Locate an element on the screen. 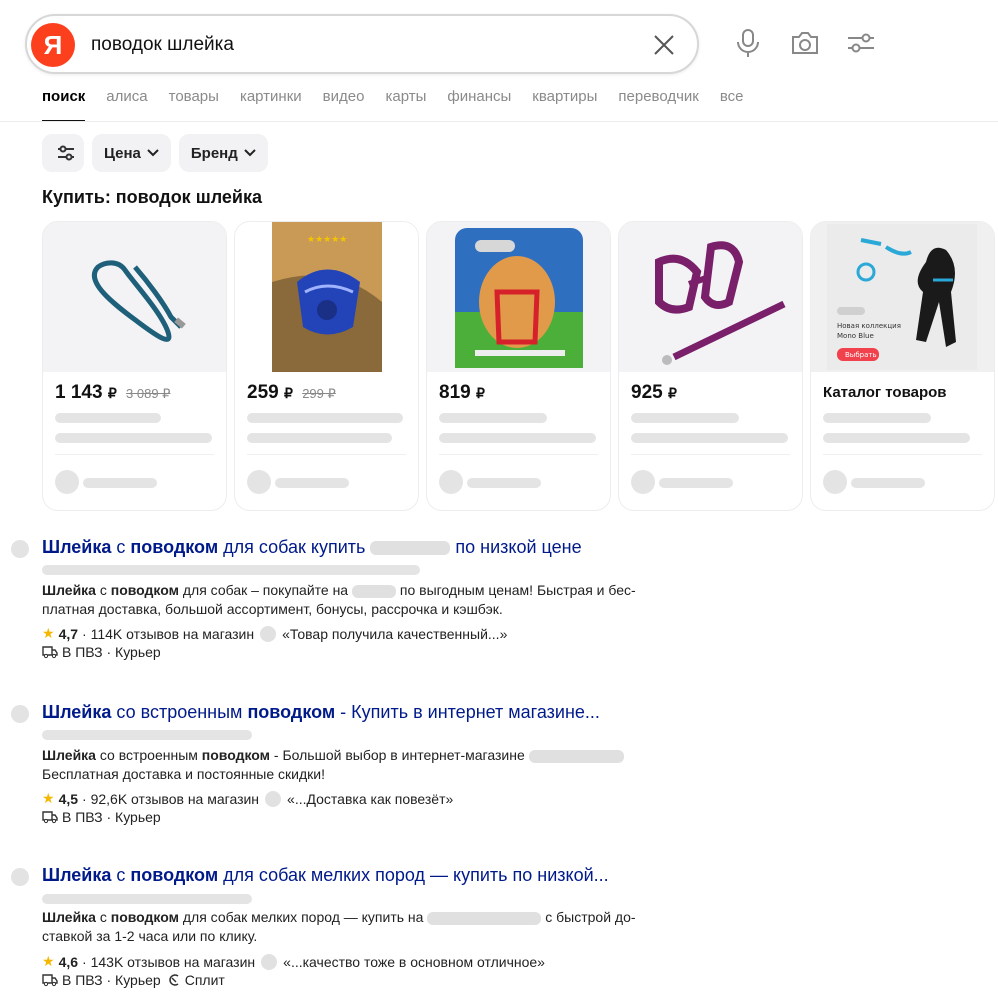 The width and height of the screenshot is (998, 1000). tabs-divider is located at coordinates (499, 121).